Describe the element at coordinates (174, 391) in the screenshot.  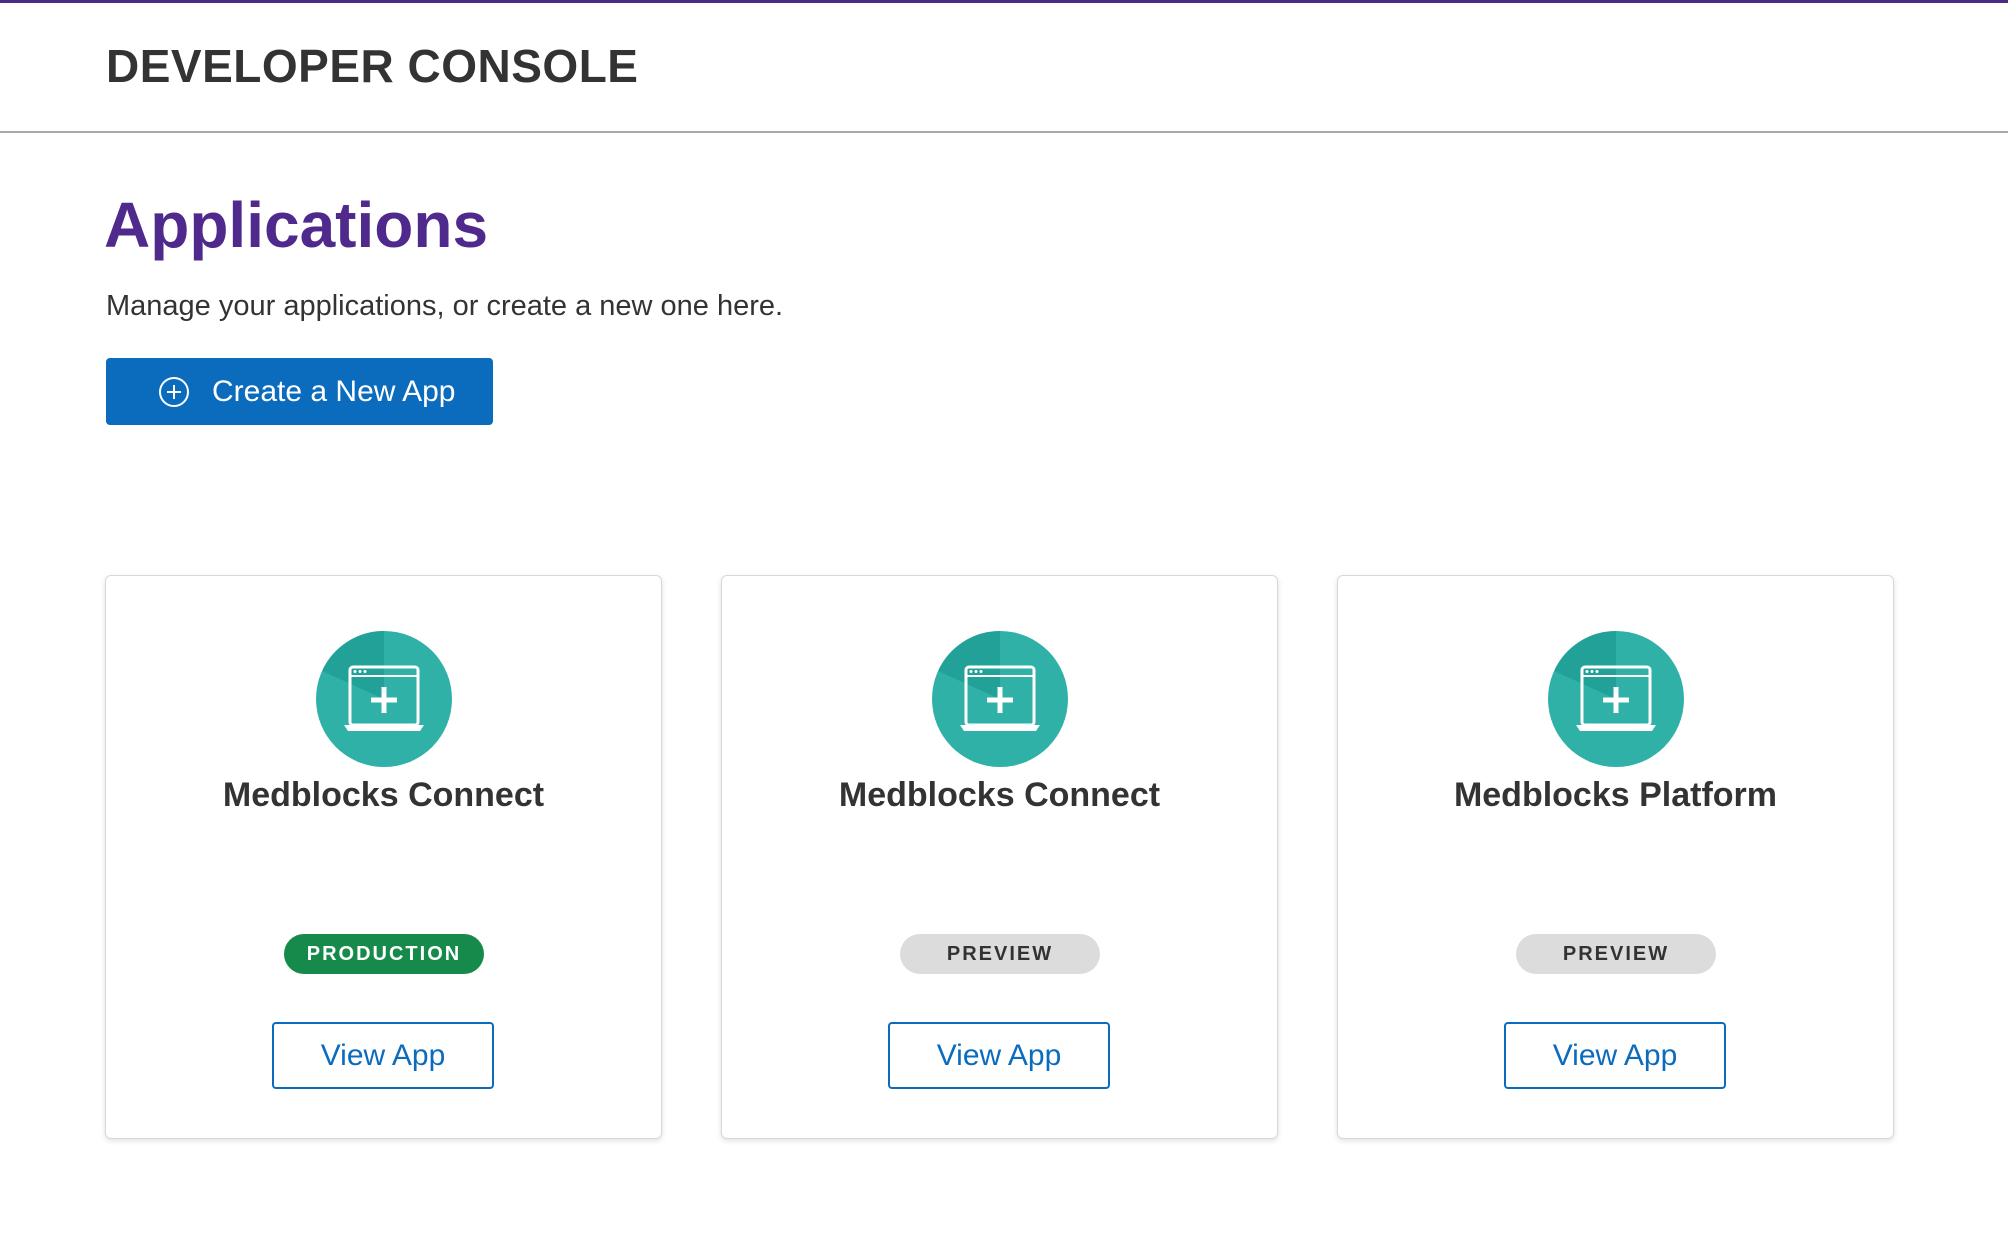
I see `plus-circle-icon` at that location.